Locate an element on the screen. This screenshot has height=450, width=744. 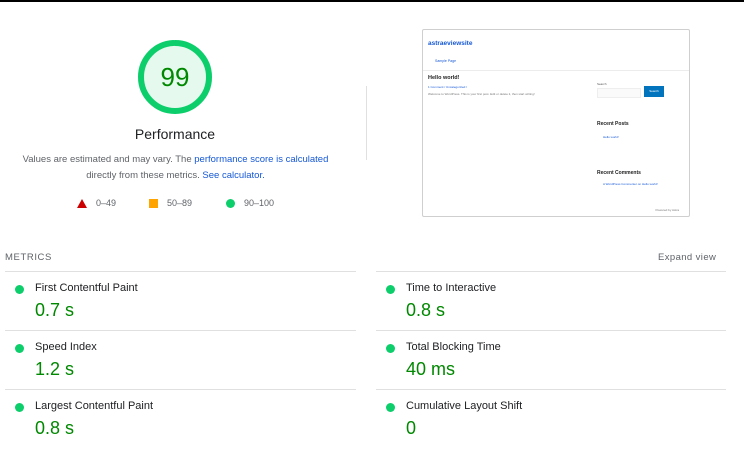
metric-name: First Contentful Paint is located at coordinates (86, 288).